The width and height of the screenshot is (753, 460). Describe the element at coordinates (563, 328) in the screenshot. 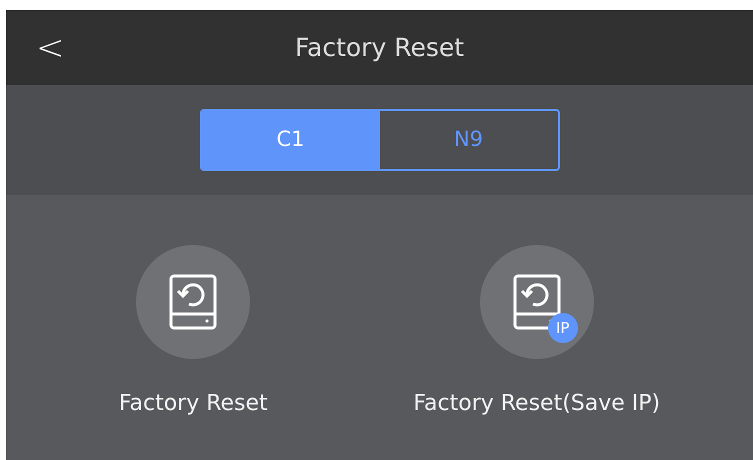

I see `ip-badge: IP` at that location.